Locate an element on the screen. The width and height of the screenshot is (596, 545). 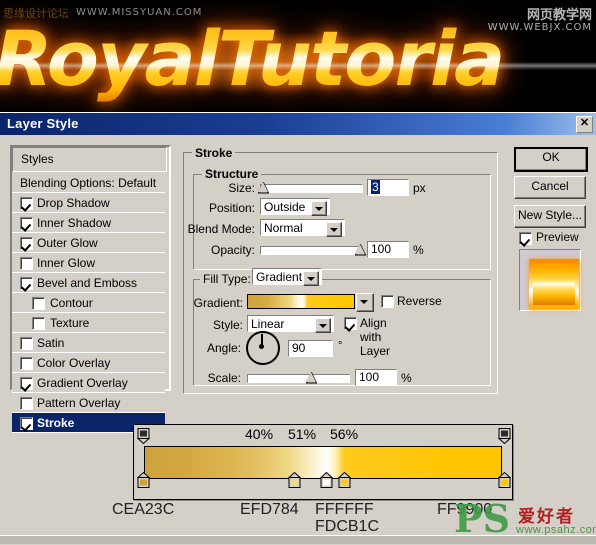
align-with-layer-checkbox is located at coordinates (350, 323).